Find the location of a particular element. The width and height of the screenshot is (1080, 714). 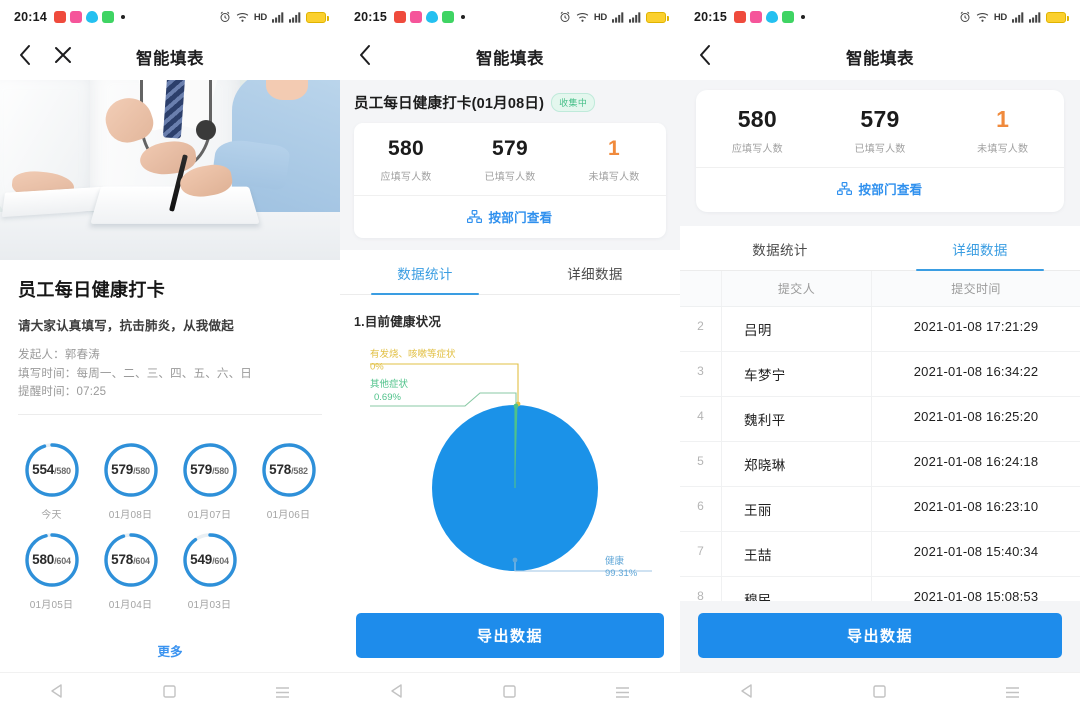

chart-question: 1.目前健康状况 is located at coordinates (398, 322).